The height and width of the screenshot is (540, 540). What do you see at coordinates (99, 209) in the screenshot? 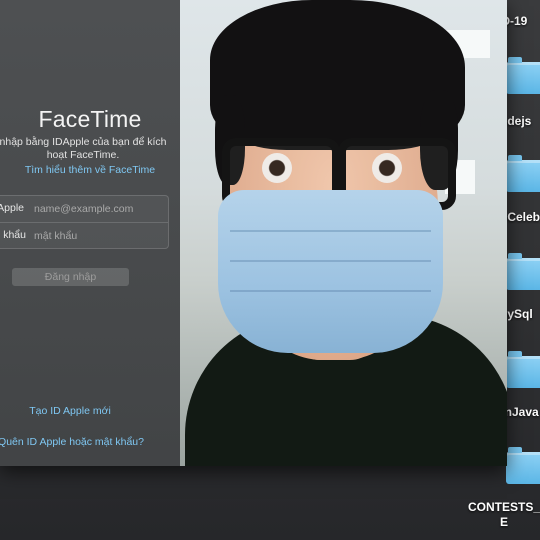
I see `apple-id-field` at bounding box center [99, 209].